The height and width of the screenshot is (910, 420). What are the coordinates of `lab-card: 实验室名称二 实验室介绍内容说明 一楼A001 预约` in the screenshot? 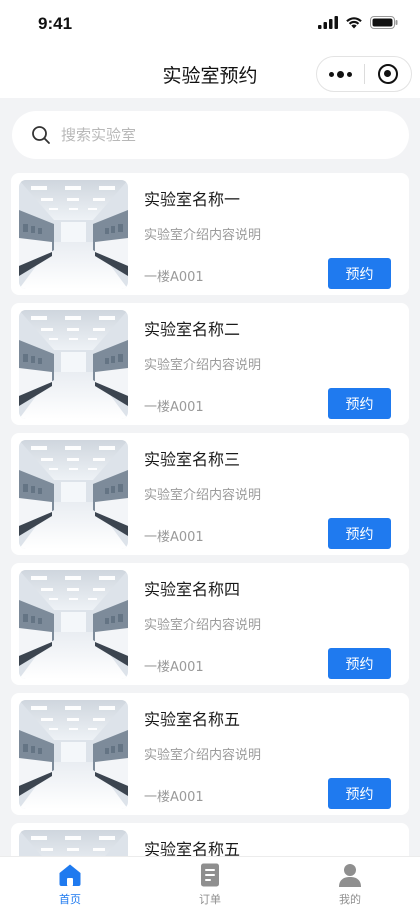 It's located at (210, 364).